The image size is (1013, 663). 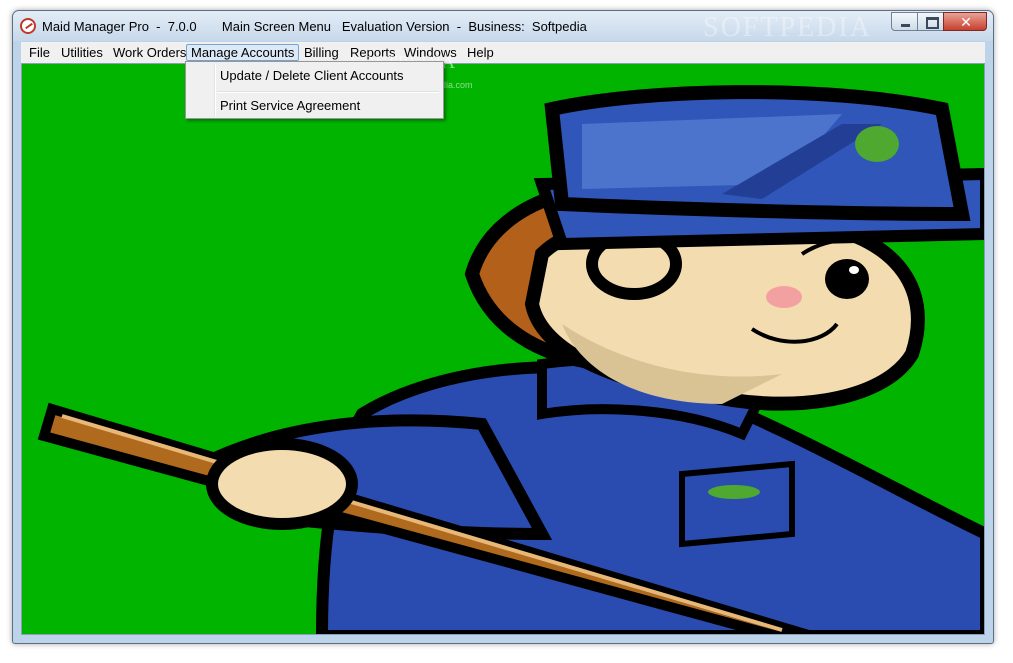 I want to click on menu-item-print-service-agreement: Print Service Agreement, so click(x=290, y=105).